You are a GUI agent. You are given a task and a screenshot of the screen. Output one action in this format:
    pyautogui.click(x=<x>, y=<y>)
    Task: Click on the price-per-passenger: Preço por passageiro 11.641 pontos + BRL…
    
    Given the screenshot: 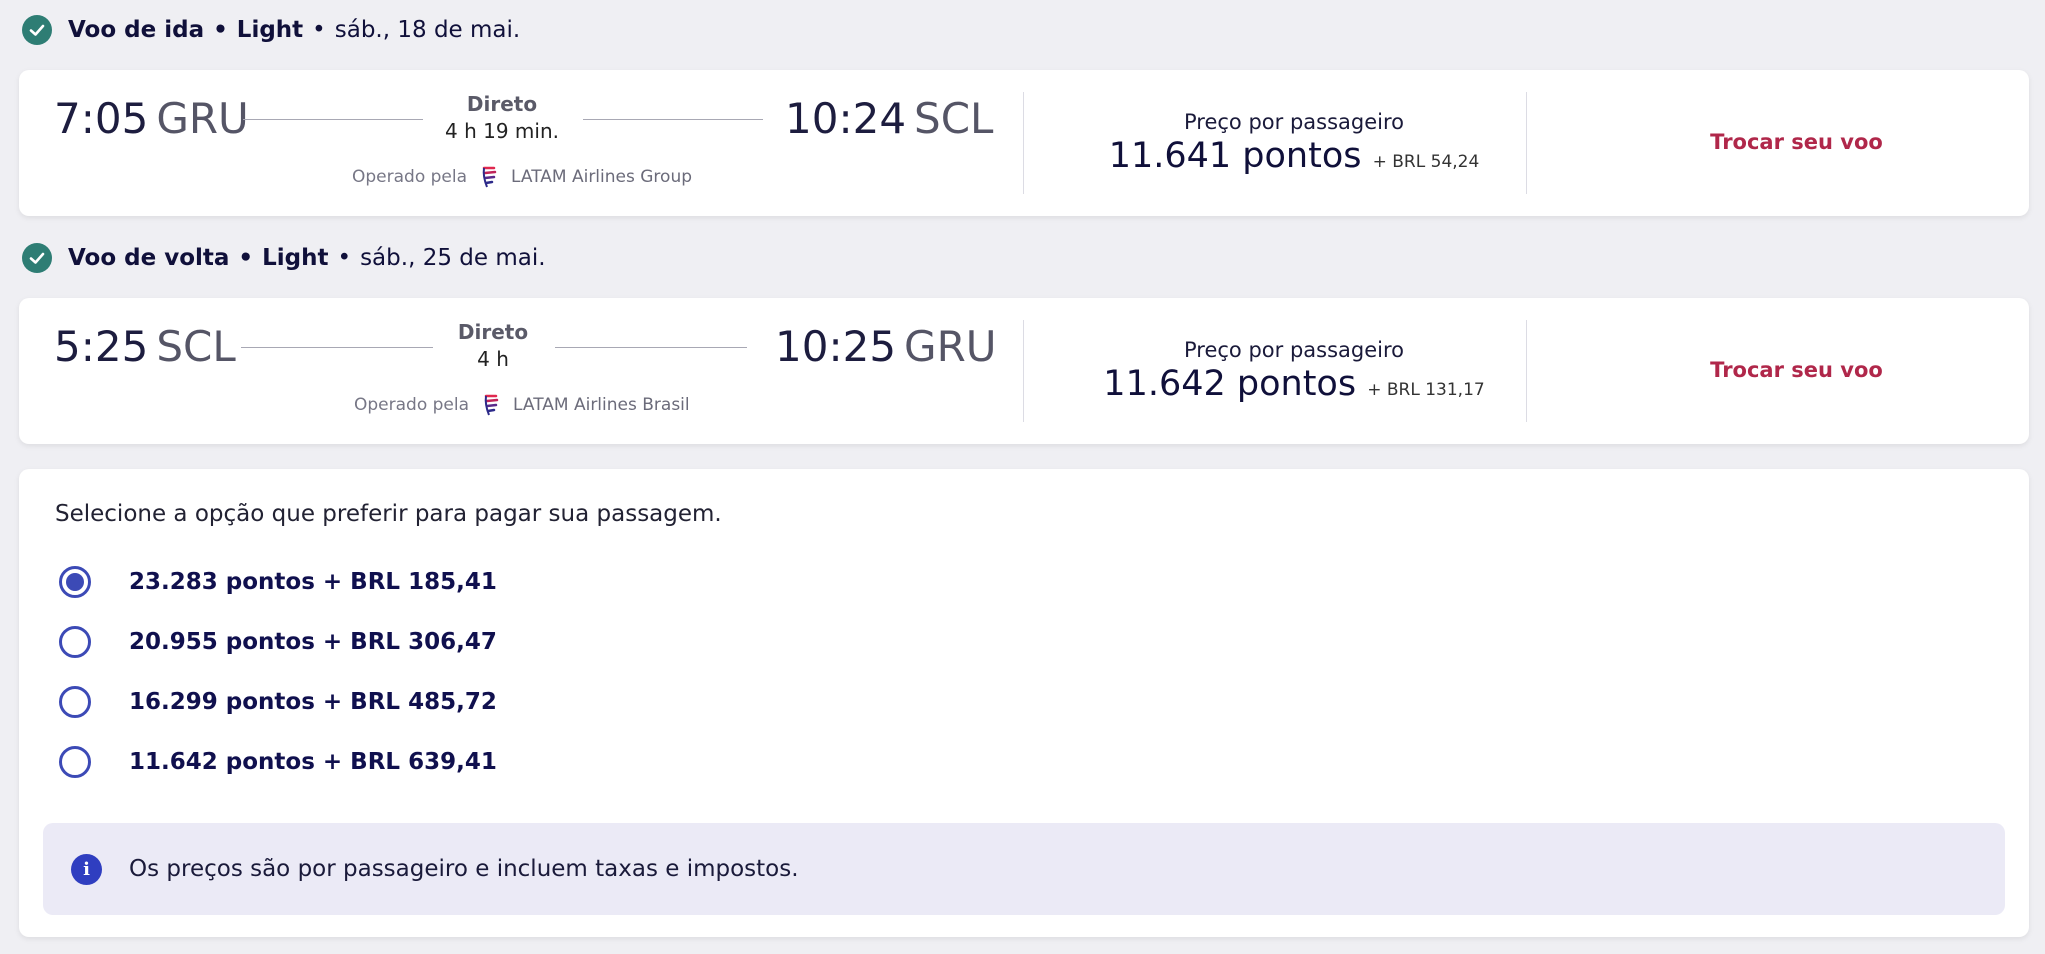 What is the action you would take?
    pyautogui.click(x=1294, y=143)
    